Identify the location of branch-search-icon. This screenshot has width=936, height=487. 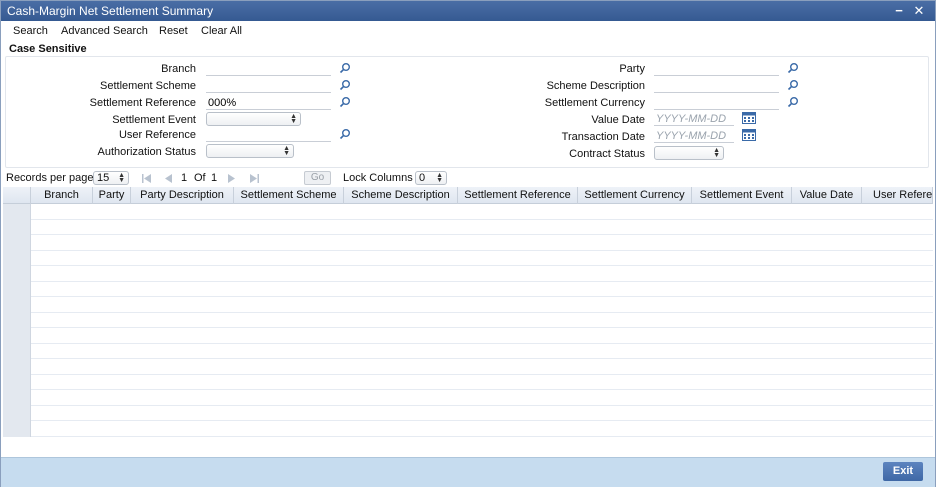
(345, 68).